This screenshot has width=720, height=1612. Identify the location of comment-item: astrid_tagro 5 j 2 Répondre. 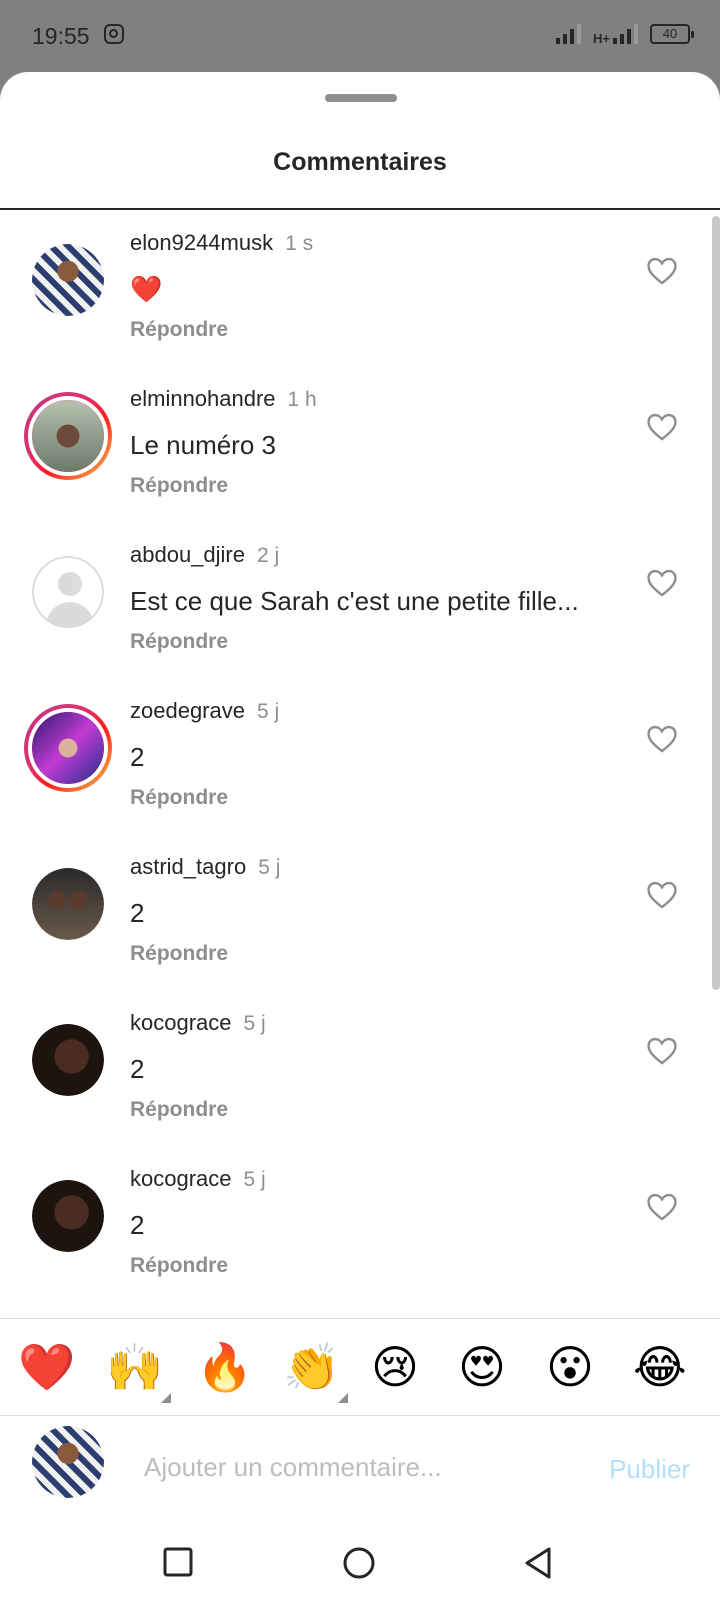
(360, 914).